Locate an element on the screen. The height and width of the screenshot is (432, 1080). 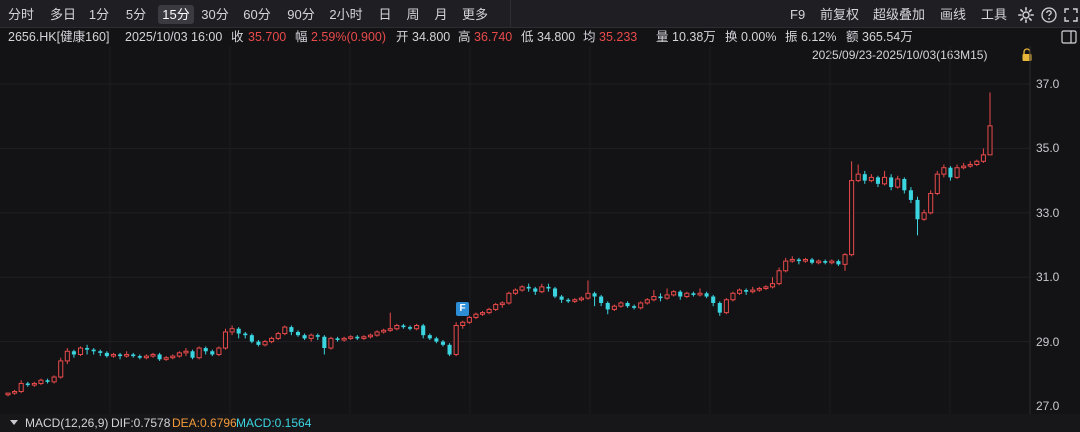
fullscreen-icon is located at coordinates (1071, 15).